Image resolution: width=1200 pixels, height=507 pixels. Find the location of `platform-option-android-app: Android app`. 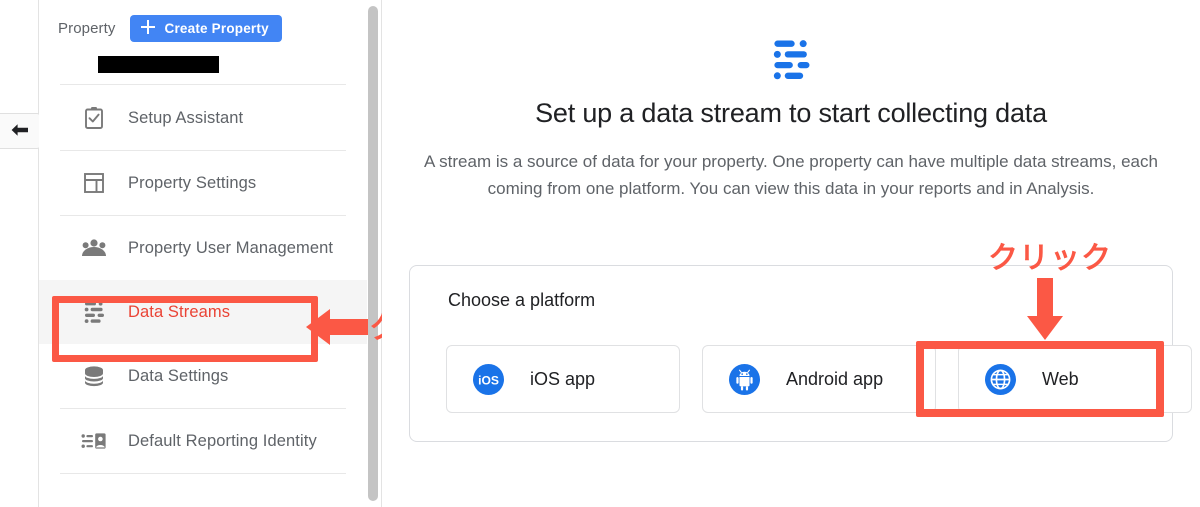

platform-option-android-app: Android app is located at coordinates (819, 379).